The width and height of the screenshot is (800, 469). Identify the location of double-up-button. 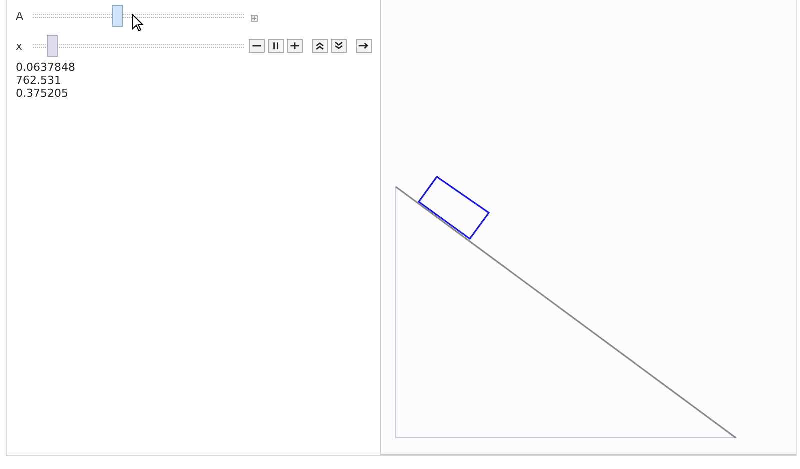
(320, 46).